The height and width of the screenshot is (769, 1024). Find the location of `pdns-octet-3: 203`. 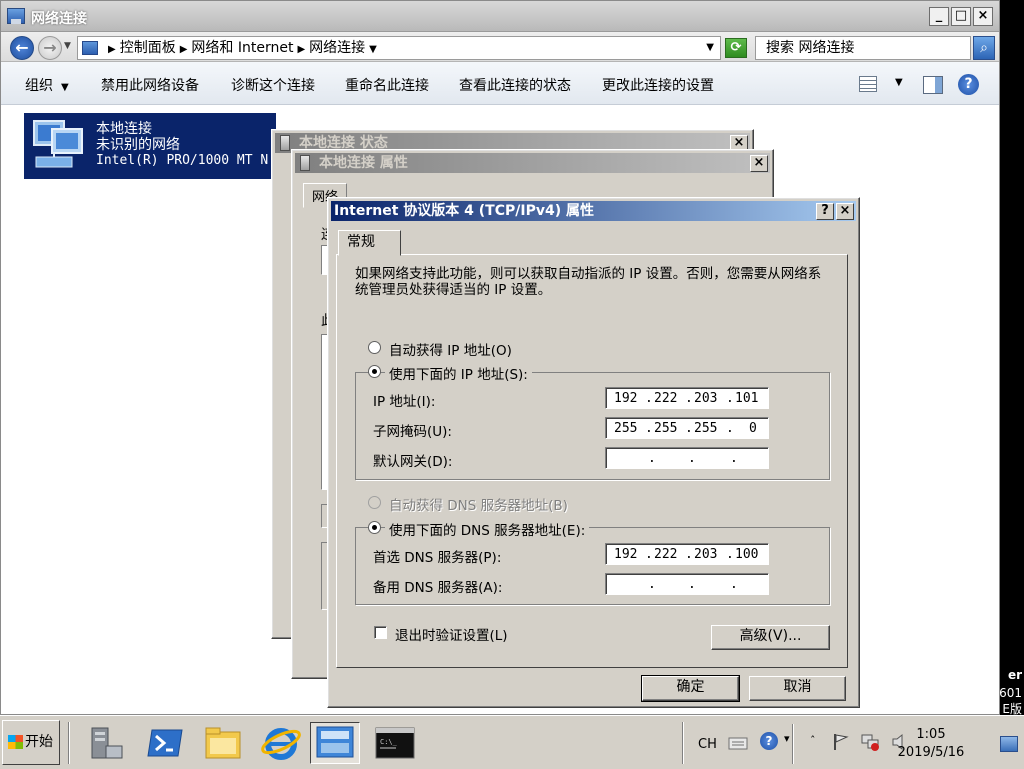

pdns-octet-3: 203 is located at coordinates (705, 554).